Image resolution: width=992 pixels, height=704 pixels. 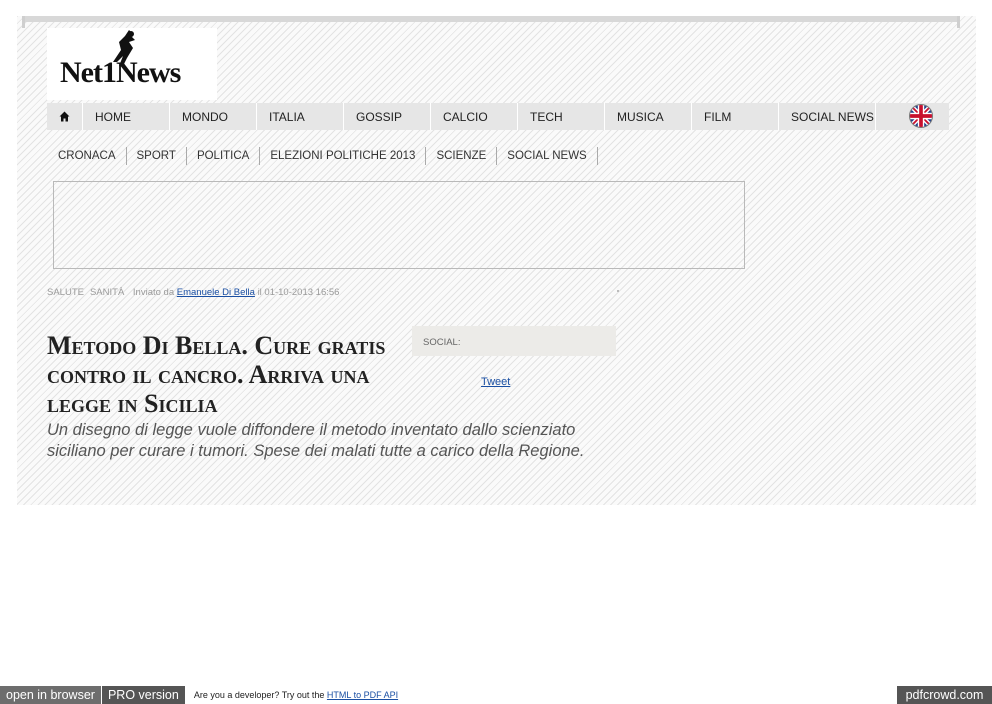 What do you see at coordinates (473, 116) in the screenshot?
I see `nav-item-calcio: CALCIO` at bounding box center [473, 116].